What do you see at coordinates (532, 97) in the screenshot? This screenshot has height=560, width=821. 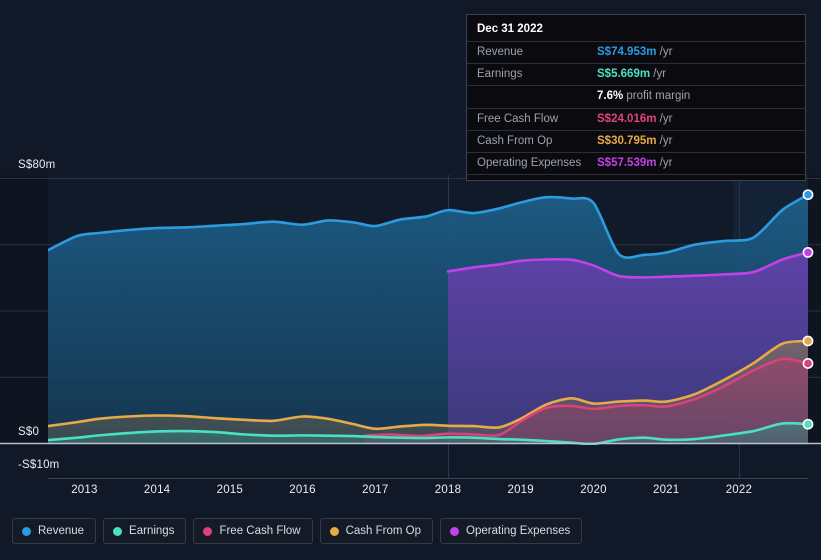 I see `tooltip-row-label` at bounding box center [532, 97].